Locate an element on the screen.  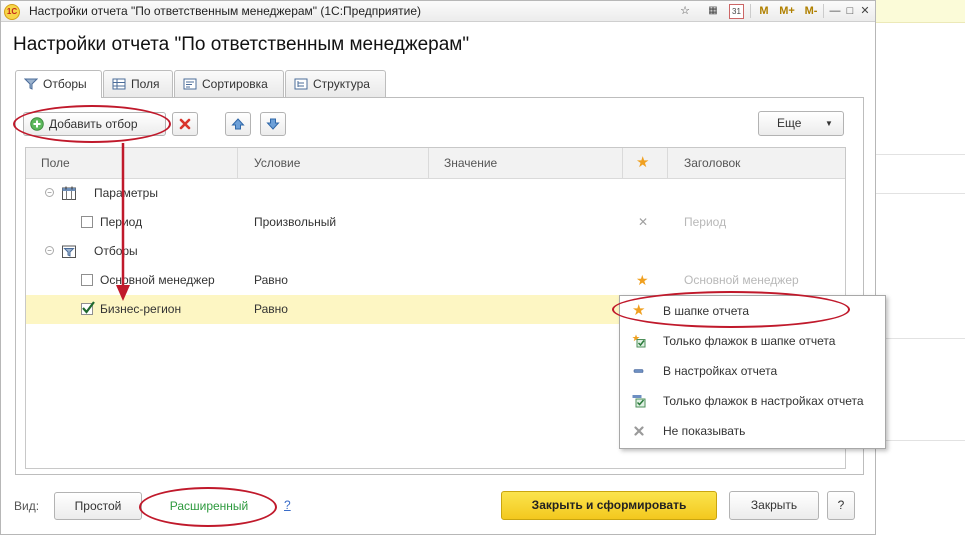
more-label: Еще is located at coordinates (789, 123).